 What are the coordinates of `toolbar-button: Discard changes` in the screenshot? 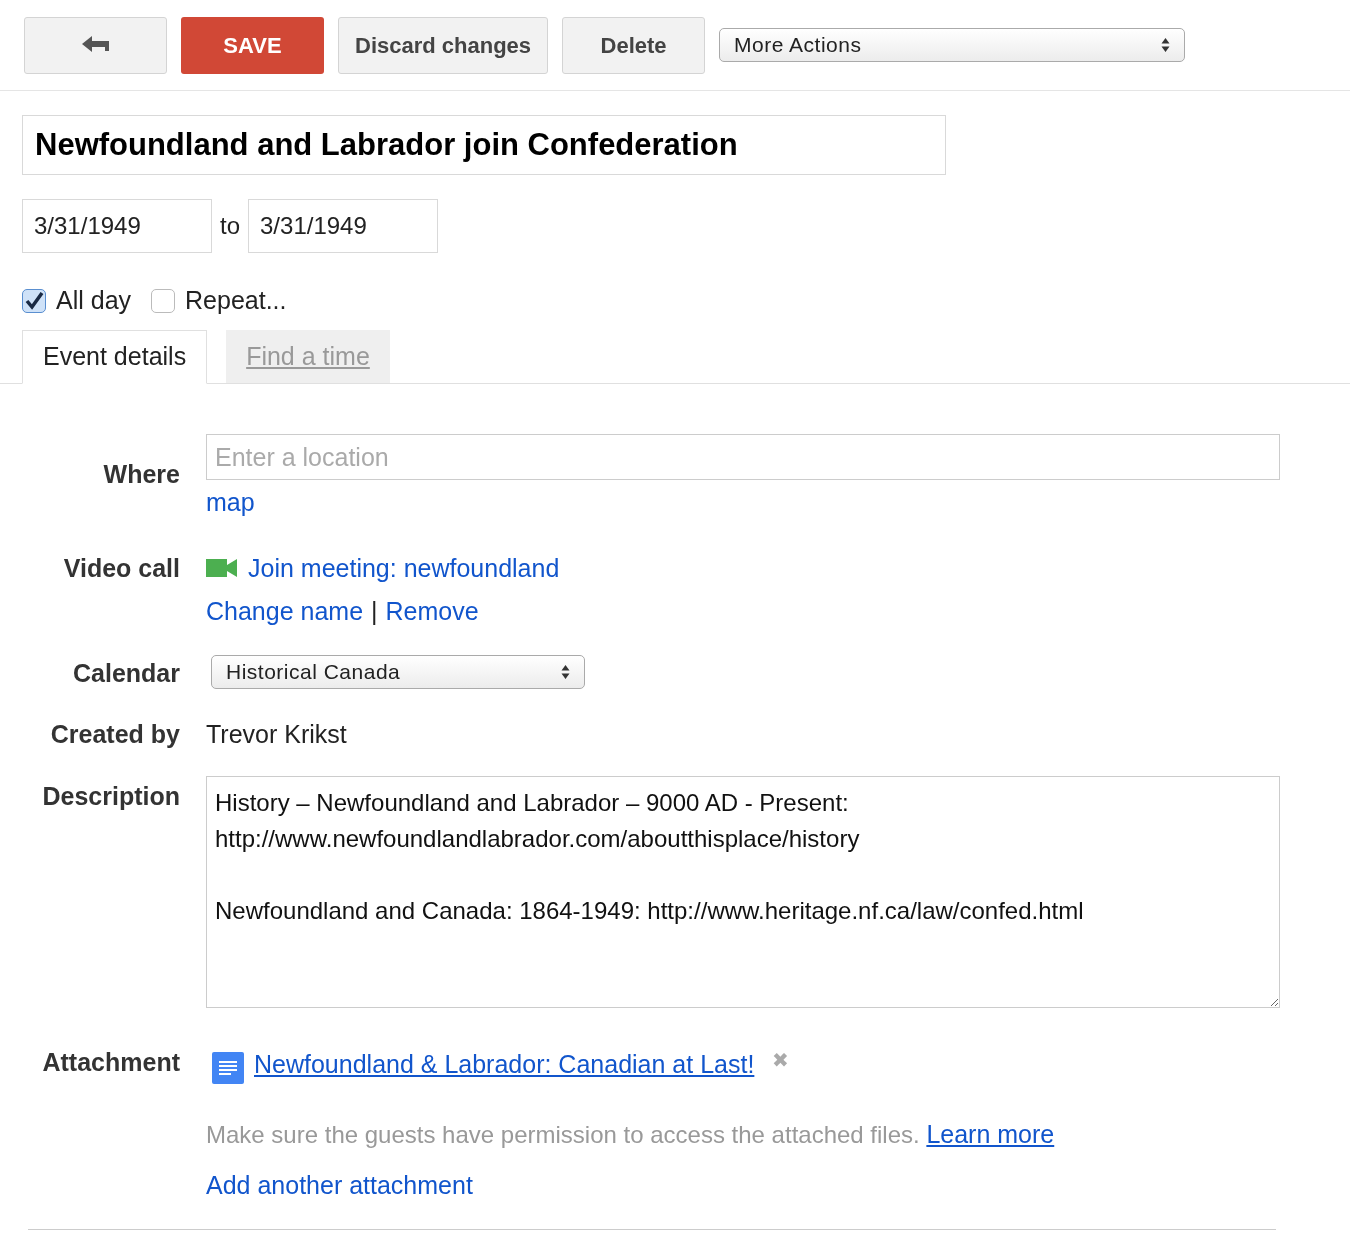 It's located at (443, 45).